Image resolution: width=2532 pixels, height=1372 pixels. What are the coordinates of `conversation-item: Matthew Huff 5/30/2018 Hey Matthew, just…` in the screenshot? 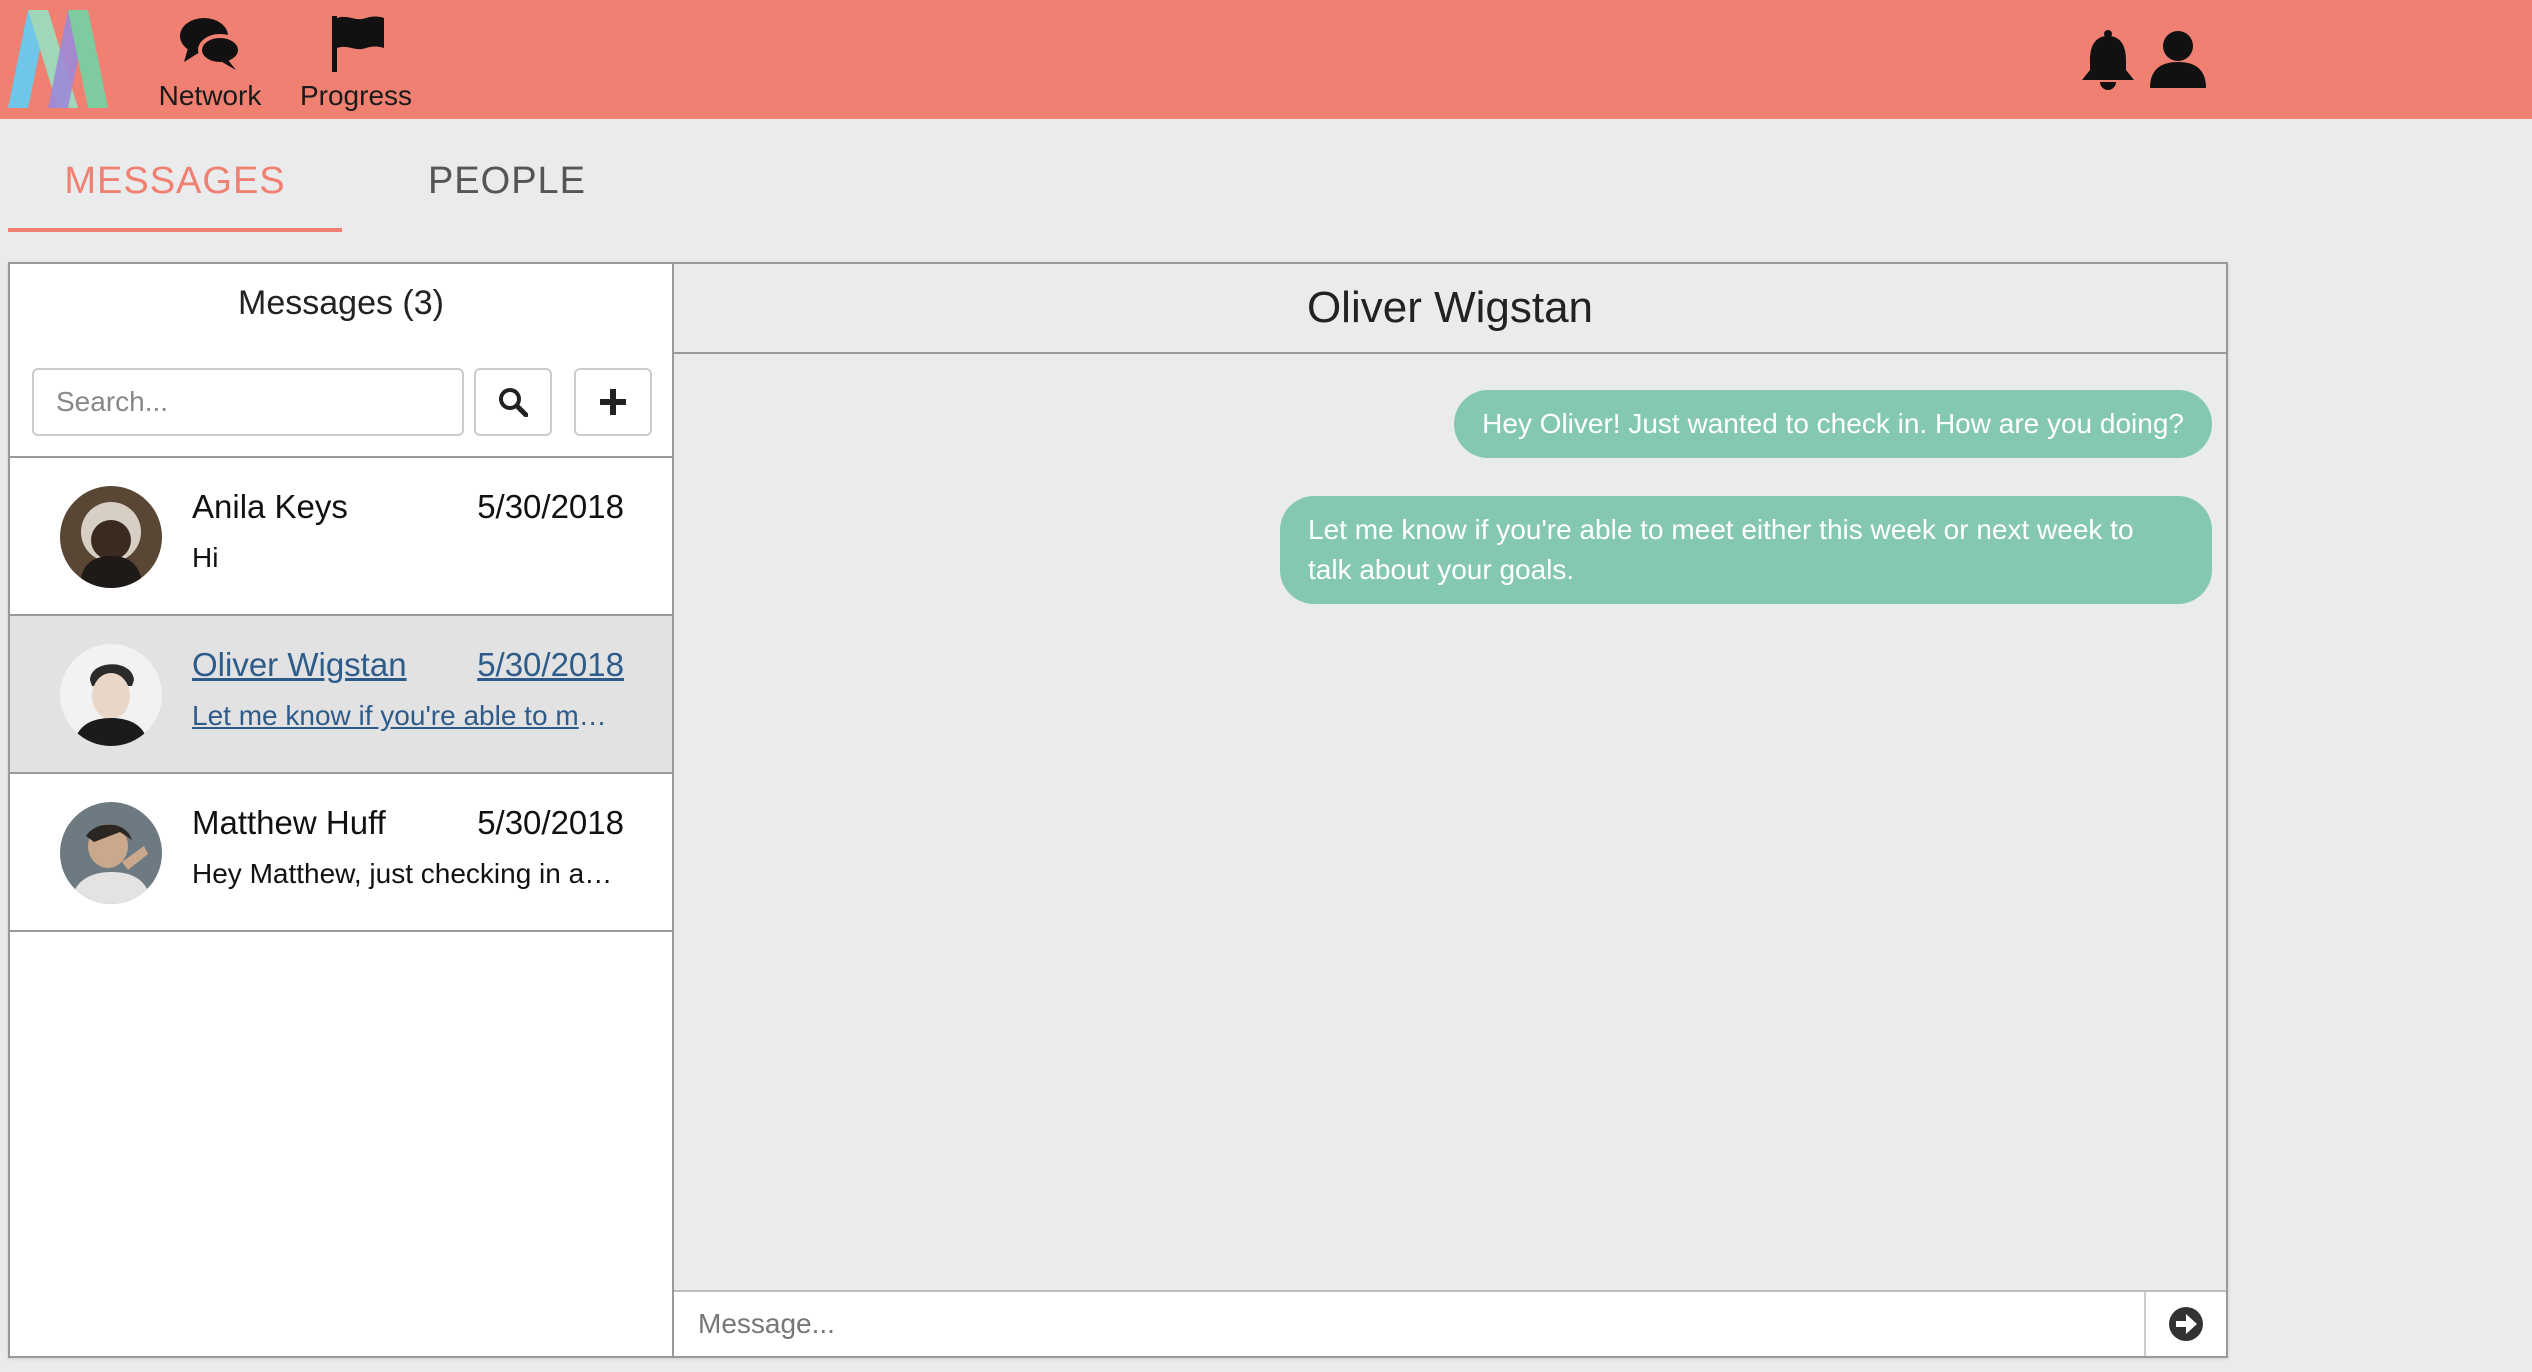 It's located at (341, 853).